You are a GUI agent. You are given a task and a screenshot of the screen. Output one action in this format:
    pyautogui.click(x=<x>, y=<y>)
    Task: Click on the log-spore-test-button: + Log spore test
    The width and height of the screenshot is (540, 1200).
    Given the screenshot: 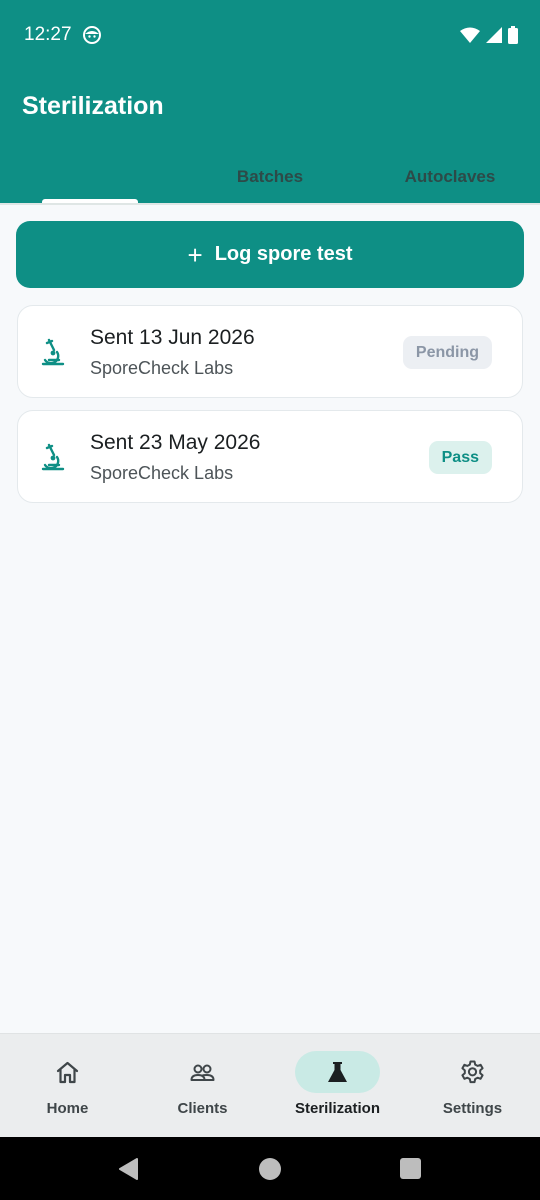 What is the action you would take?
    pyautogui.click(x=270, y=254)
    